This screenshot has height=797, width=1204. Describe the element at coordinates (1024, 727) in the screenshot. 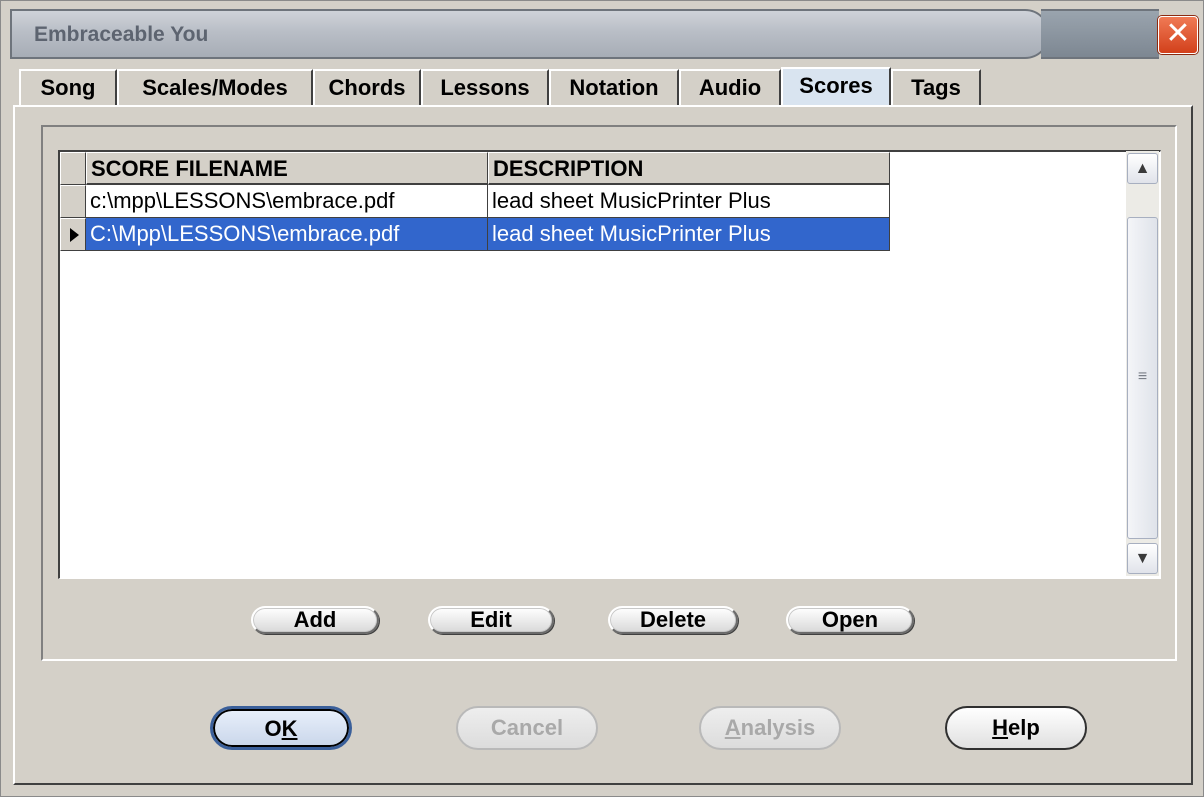

I see `help-label-suffix: elp` at that location.